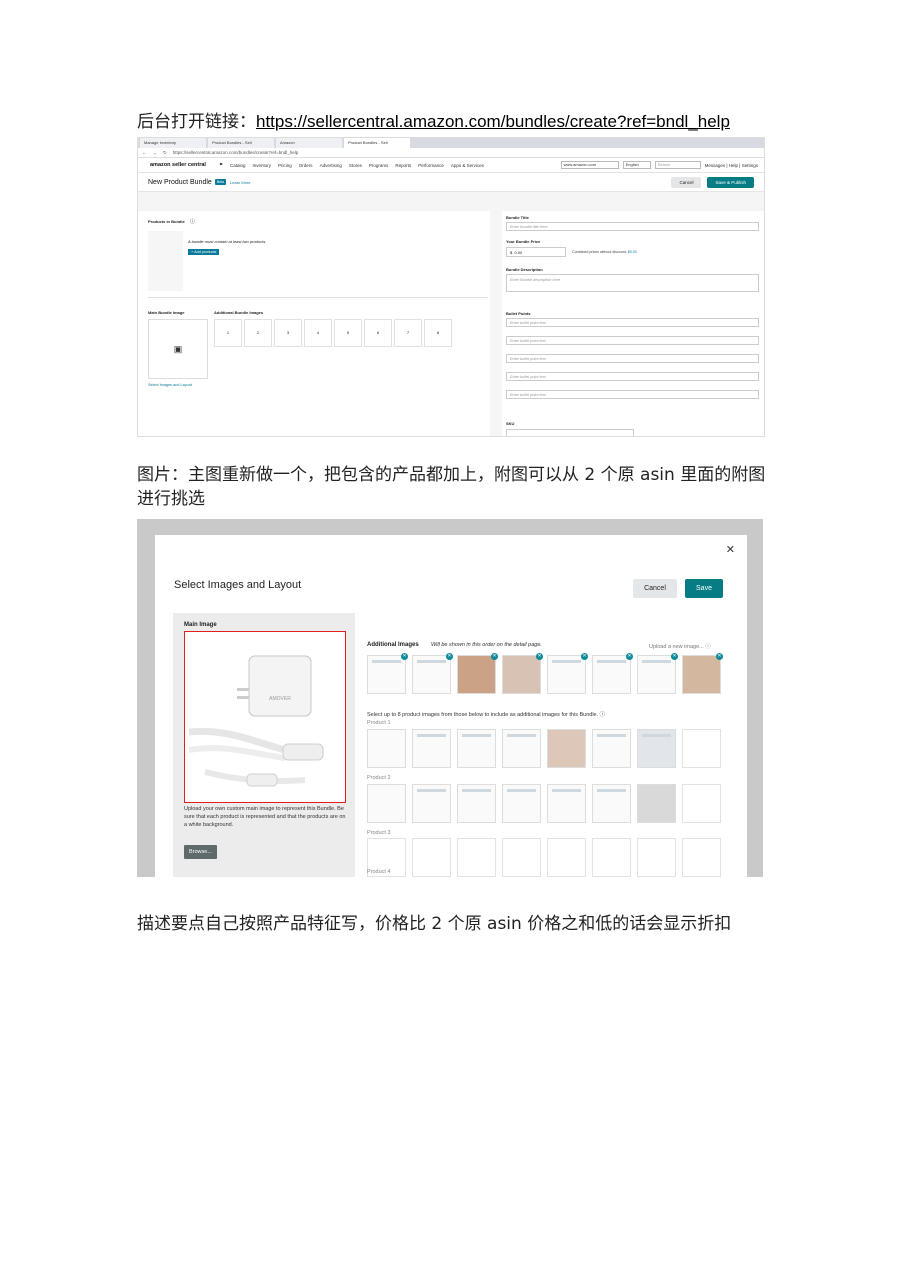  Describe the element at coordinates (632, 226) in the screenshot. I see `bundle-title-input: Enter Bundle title here` at that location.